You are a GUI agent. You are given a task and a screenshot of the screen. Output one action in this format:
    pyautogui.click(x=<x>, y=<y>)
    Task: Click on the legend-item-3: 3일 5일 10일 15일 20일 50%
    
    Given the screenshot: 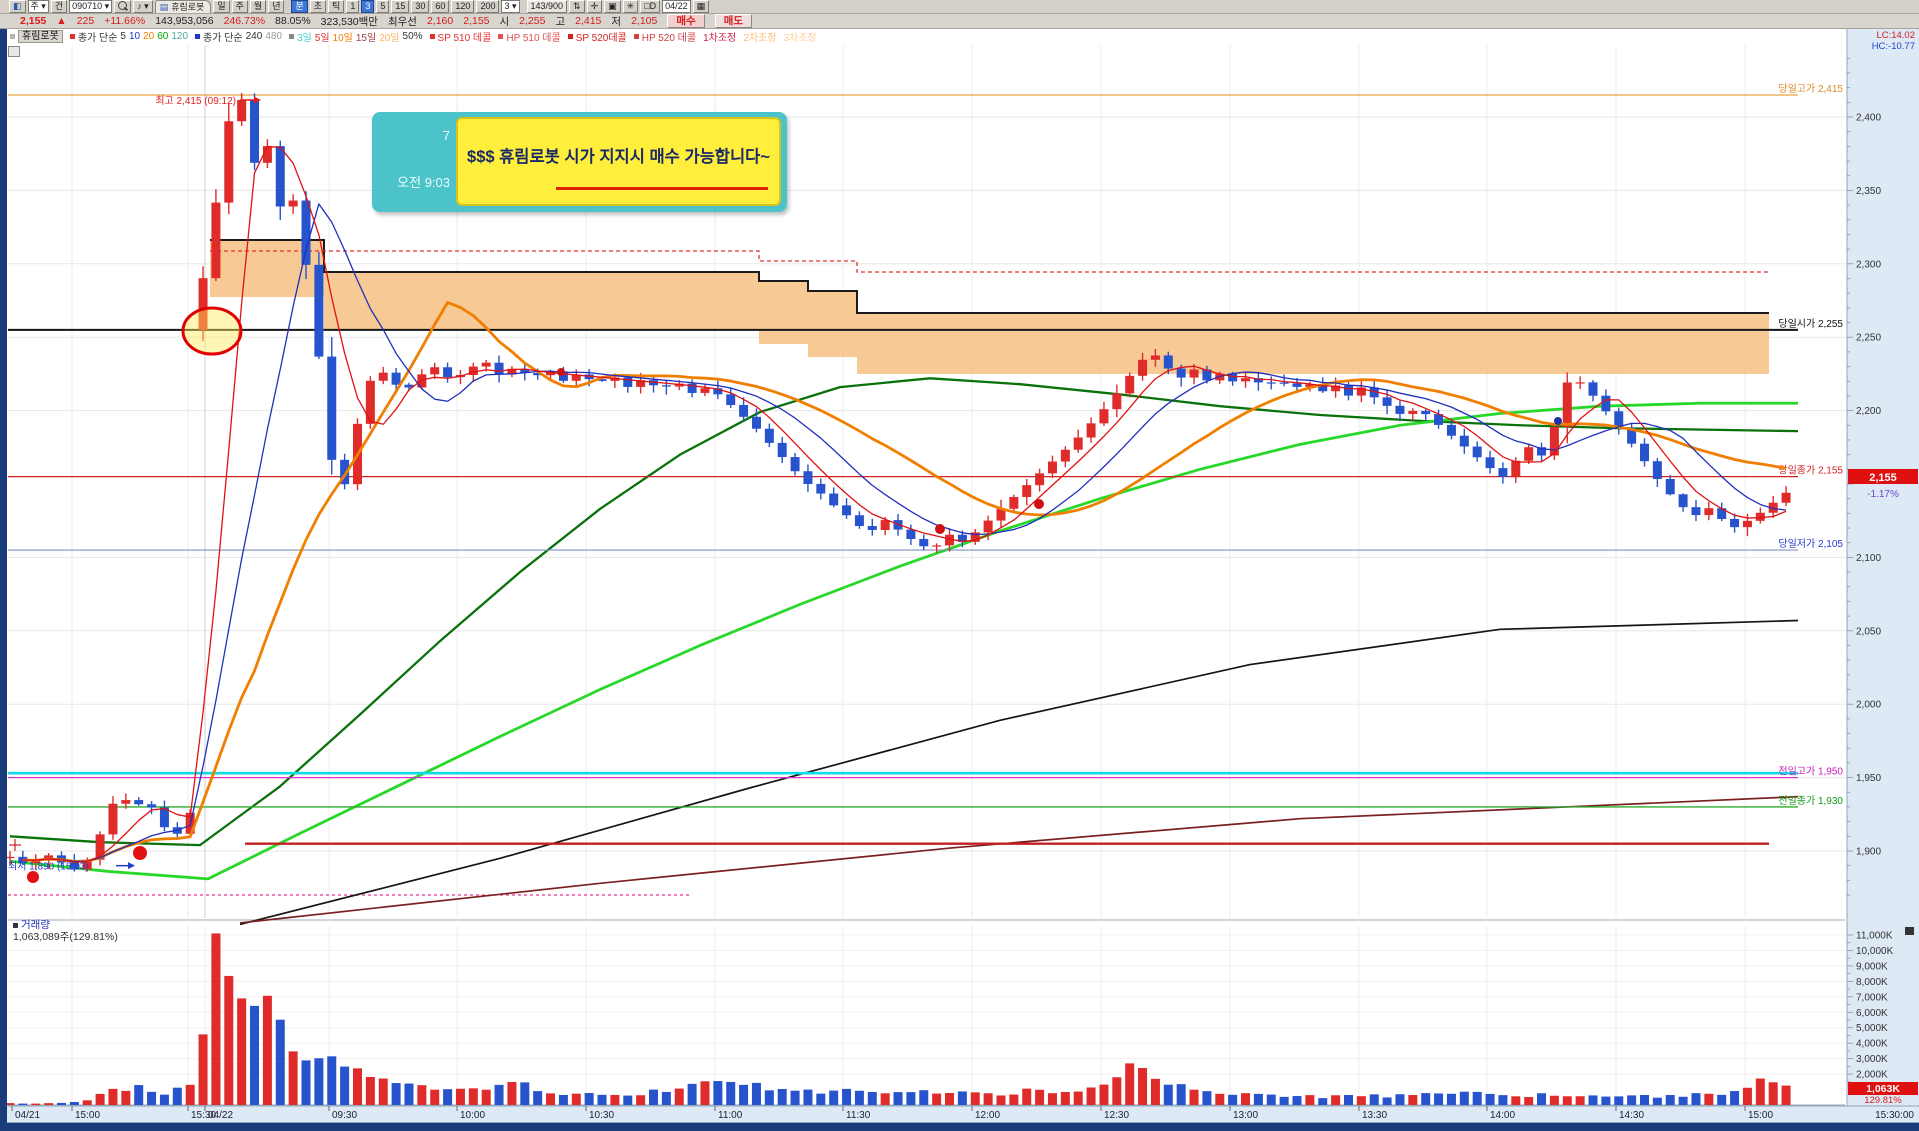 What is the action you would take?
    pyautogui.click(x=356, y=36)
    